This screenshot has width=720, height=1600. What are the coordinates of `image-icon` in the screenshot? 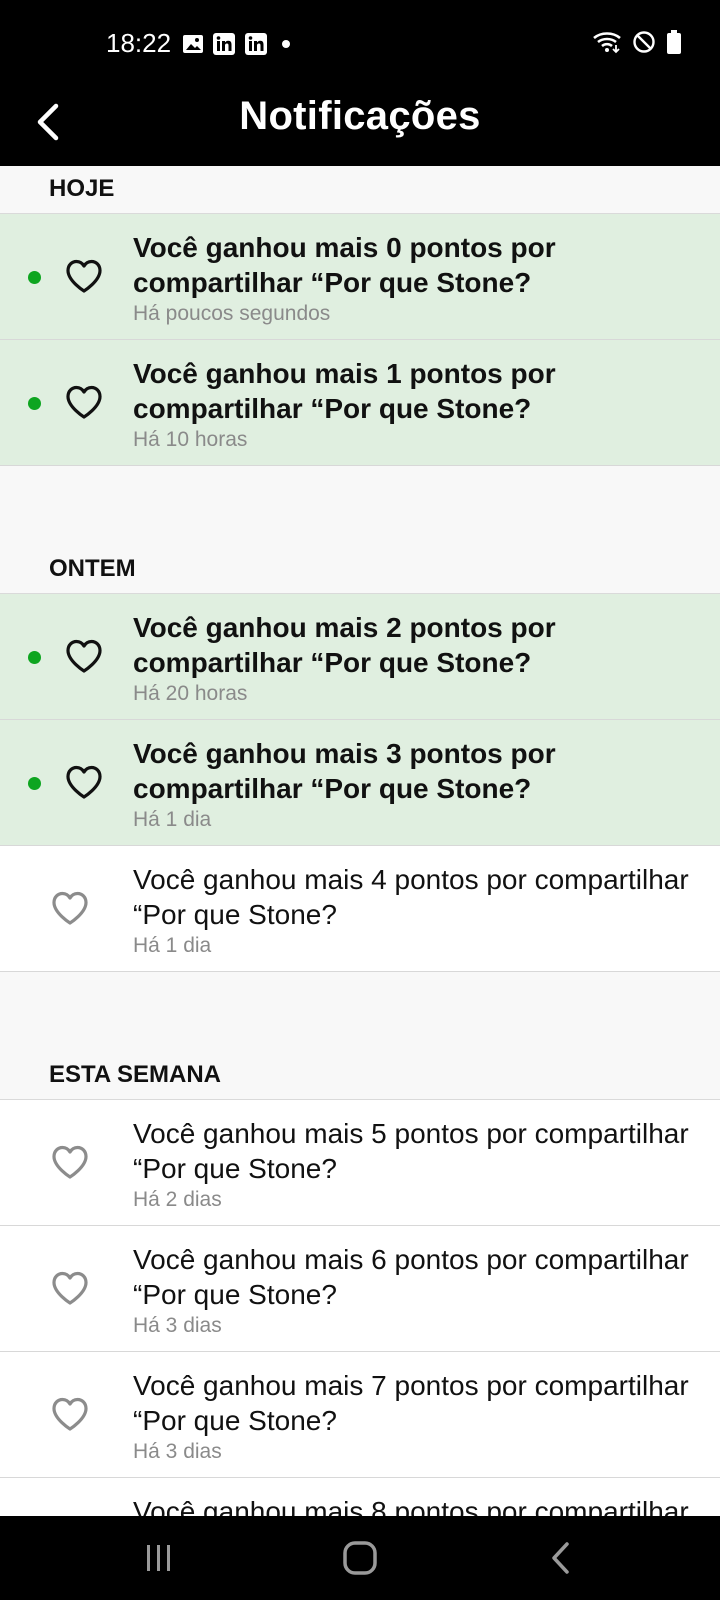 It's located at (193, 46).